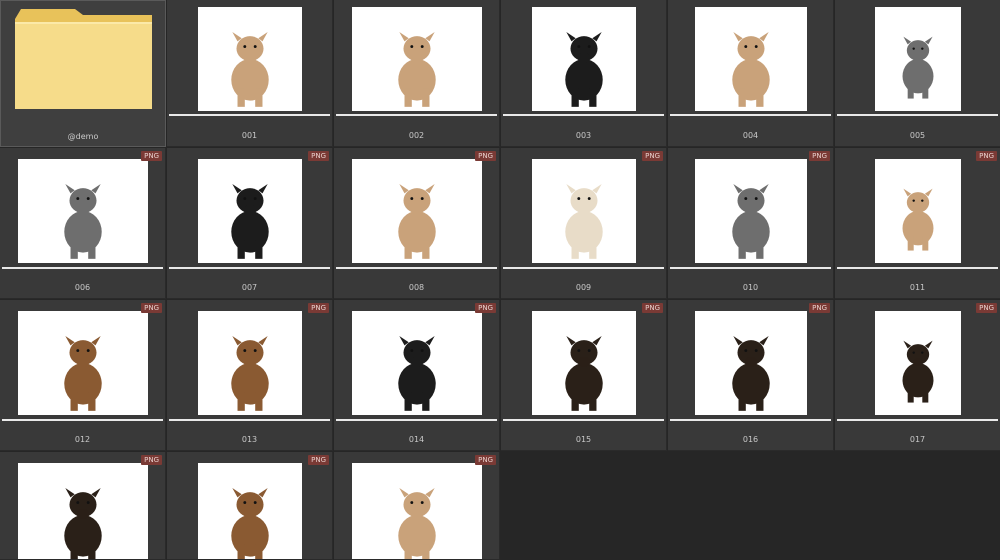 Image resolution: width=1000 pixels, height=560 pixels. What do you see at coordinates (583, 287) in the screenshot?
I see `file-label: 009` at bounding box center [583, 287].